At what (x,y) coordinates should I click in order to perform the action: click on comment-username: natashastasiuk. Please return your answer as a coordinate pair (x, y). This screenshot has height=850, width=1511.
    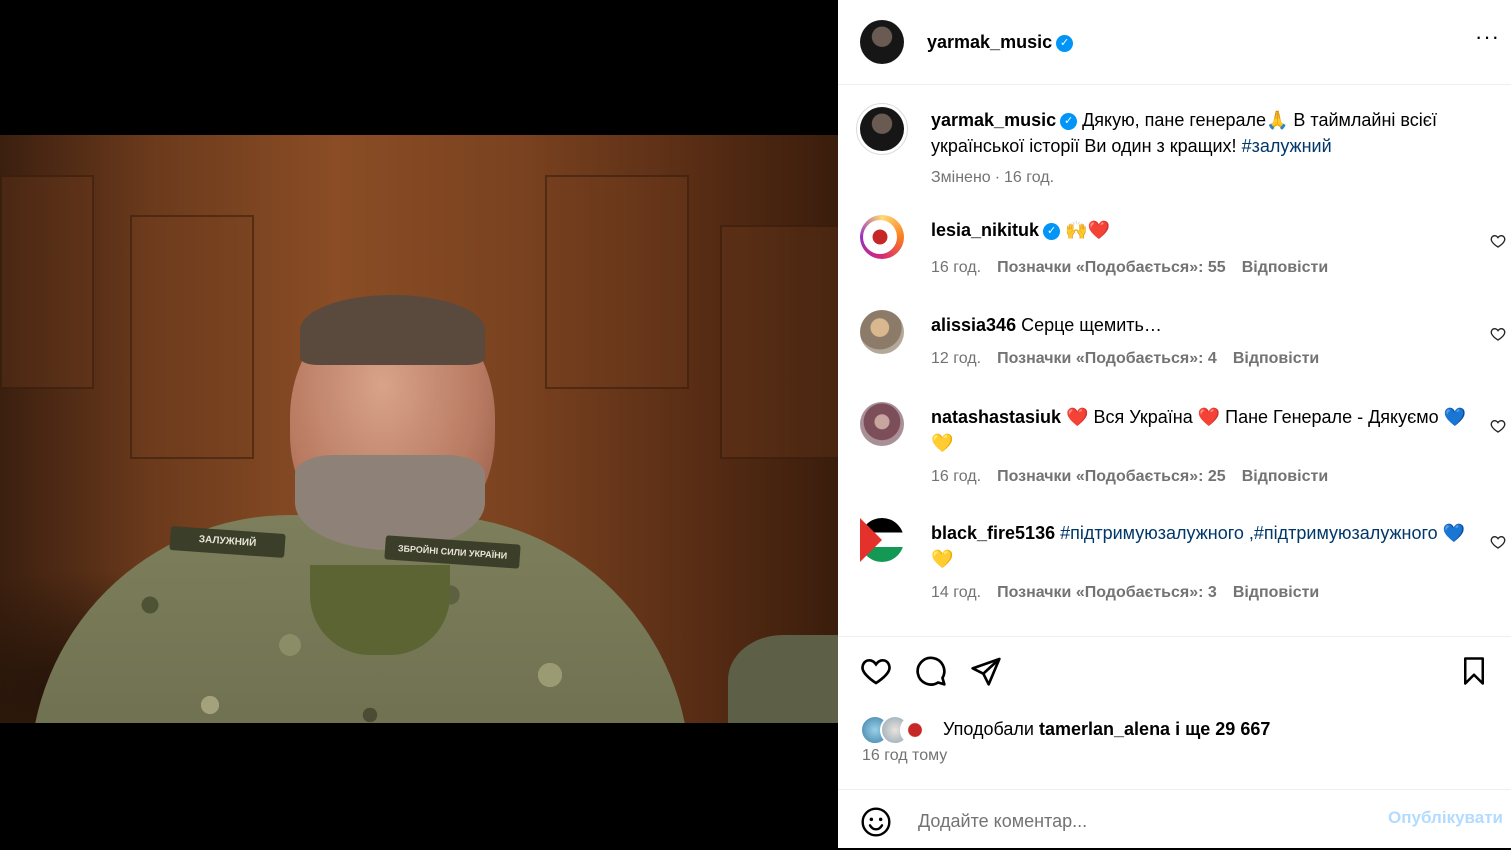
    Looking at the image, I should click on (996, 417).